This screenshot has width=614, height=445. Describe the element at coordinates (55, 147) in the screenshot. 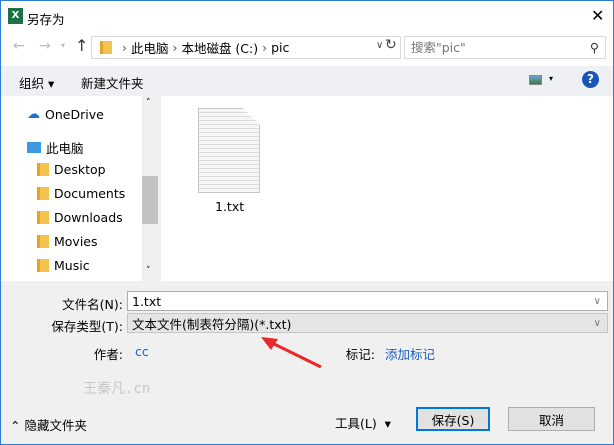

I see `nav-item-this-pc: 此电脑` at that location.